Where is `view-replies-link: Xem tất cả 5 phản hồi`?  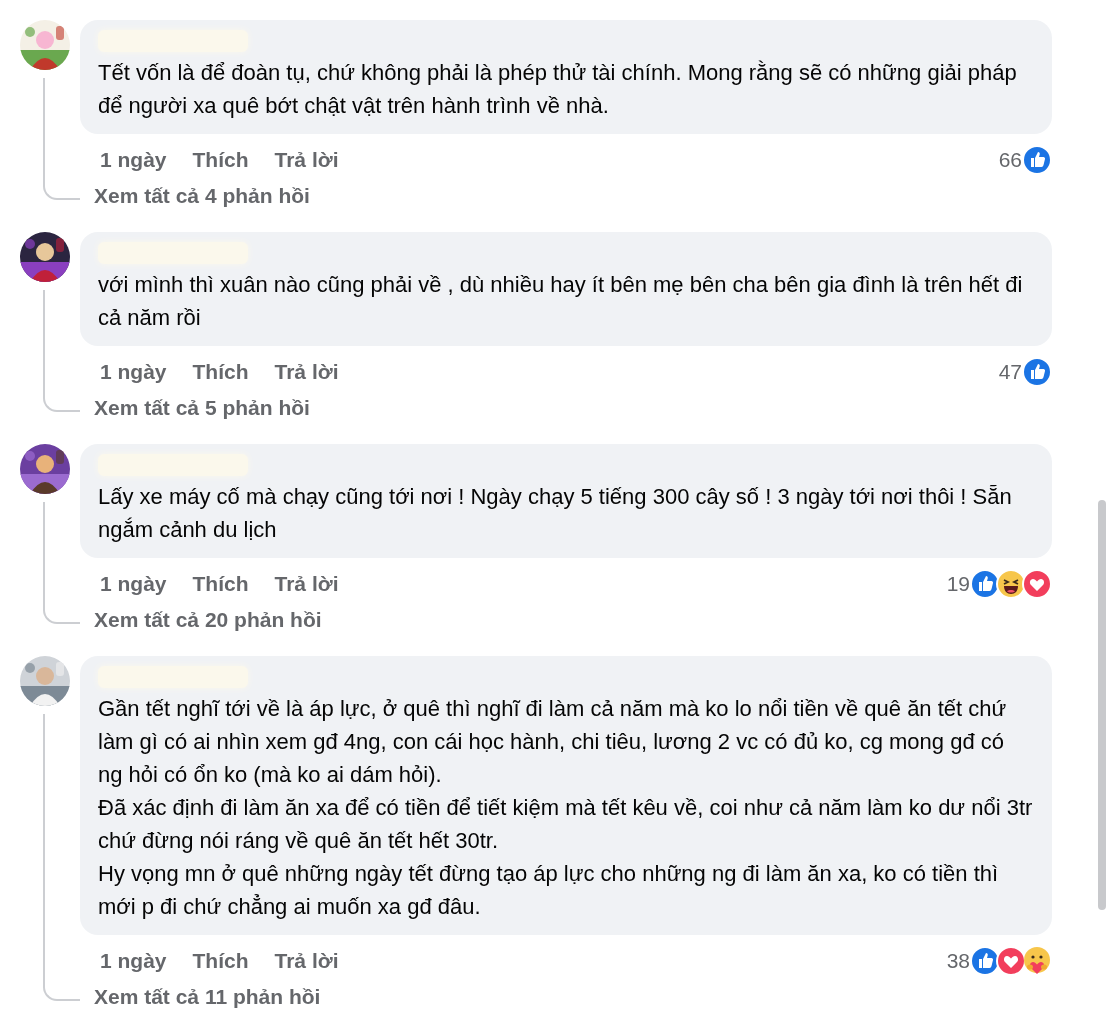 view-replies-link: Xem tất cả 5 phản hồi is located at coordinates (570, 410).